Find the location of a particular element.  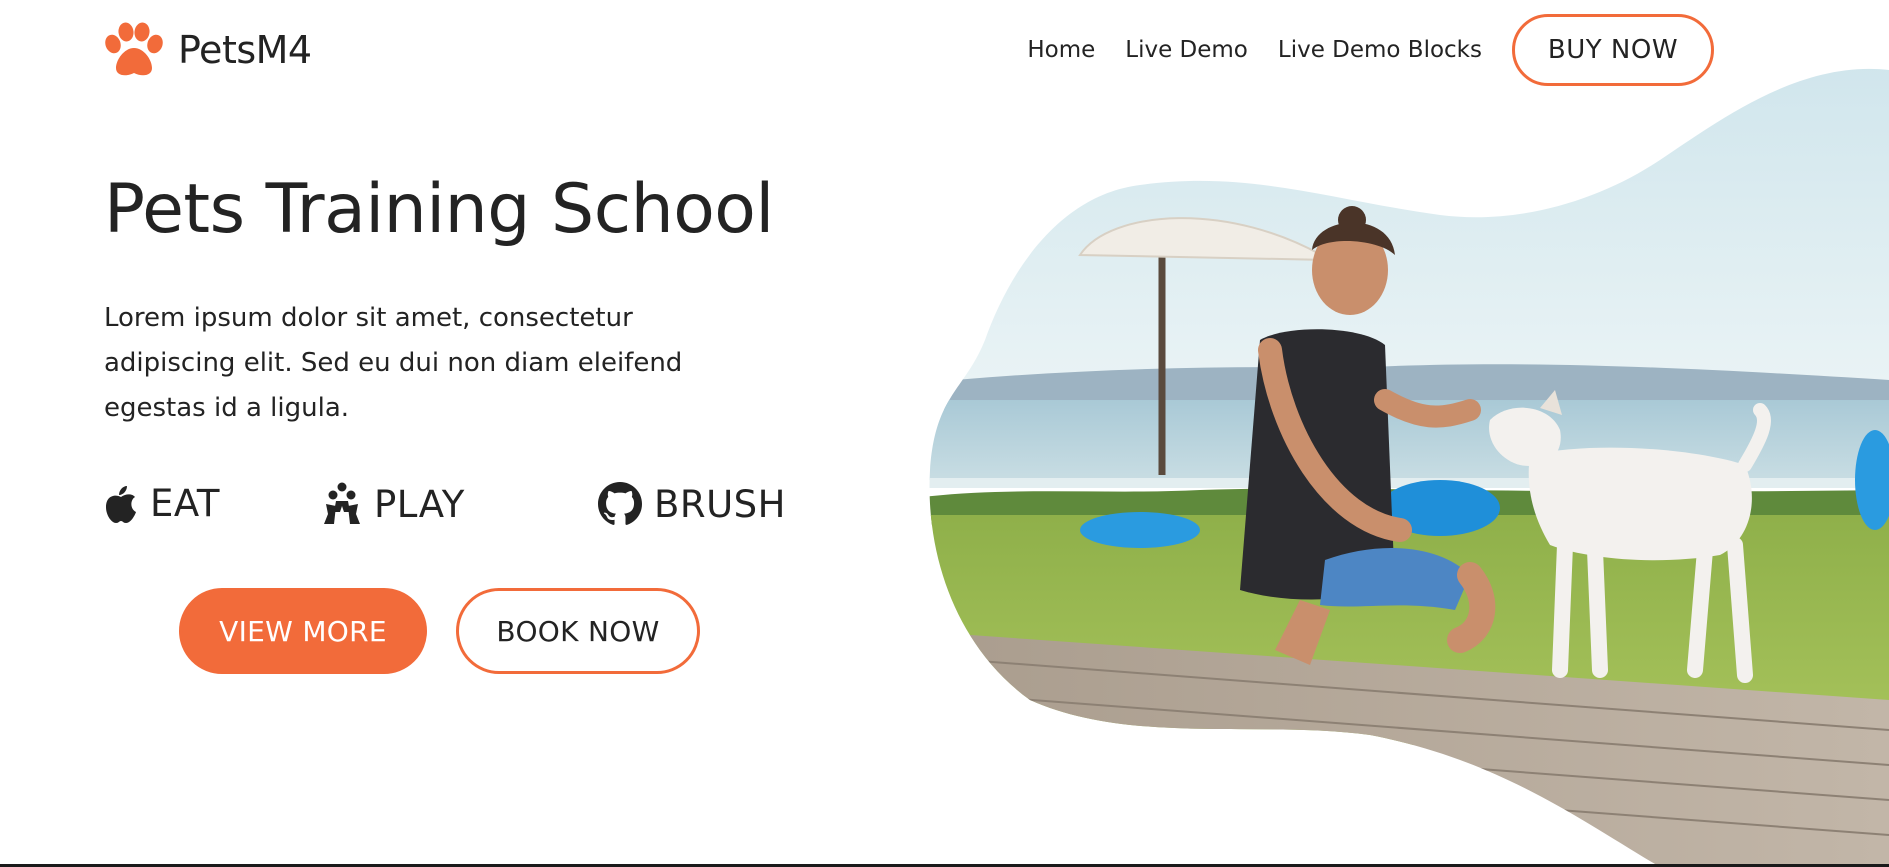

brand: PetsM4 is located at coordinates (208, 50).